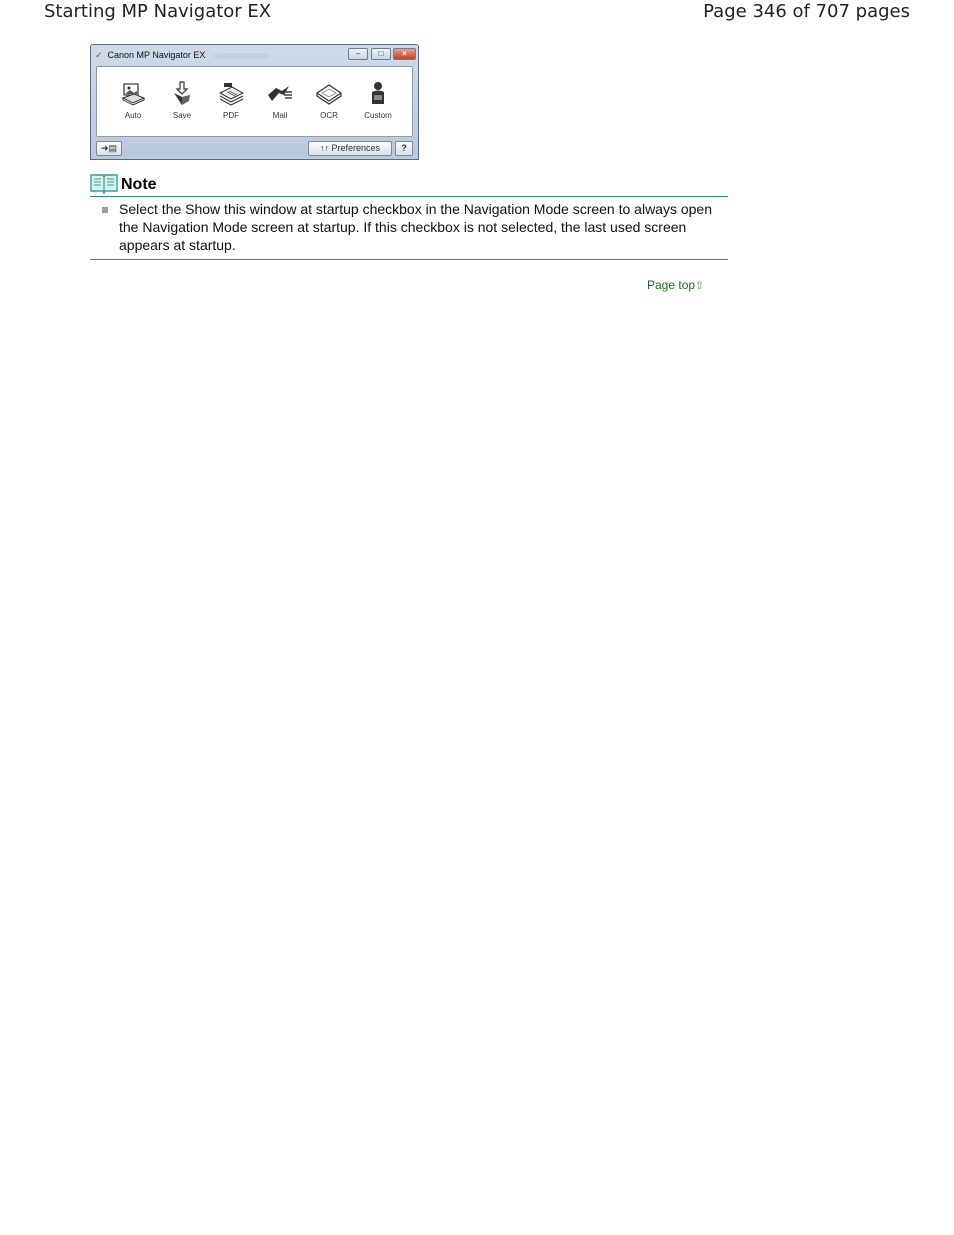  Describe the element at coordinates (404, 148) in the screenshot. I see `help-button: ?` at that location.